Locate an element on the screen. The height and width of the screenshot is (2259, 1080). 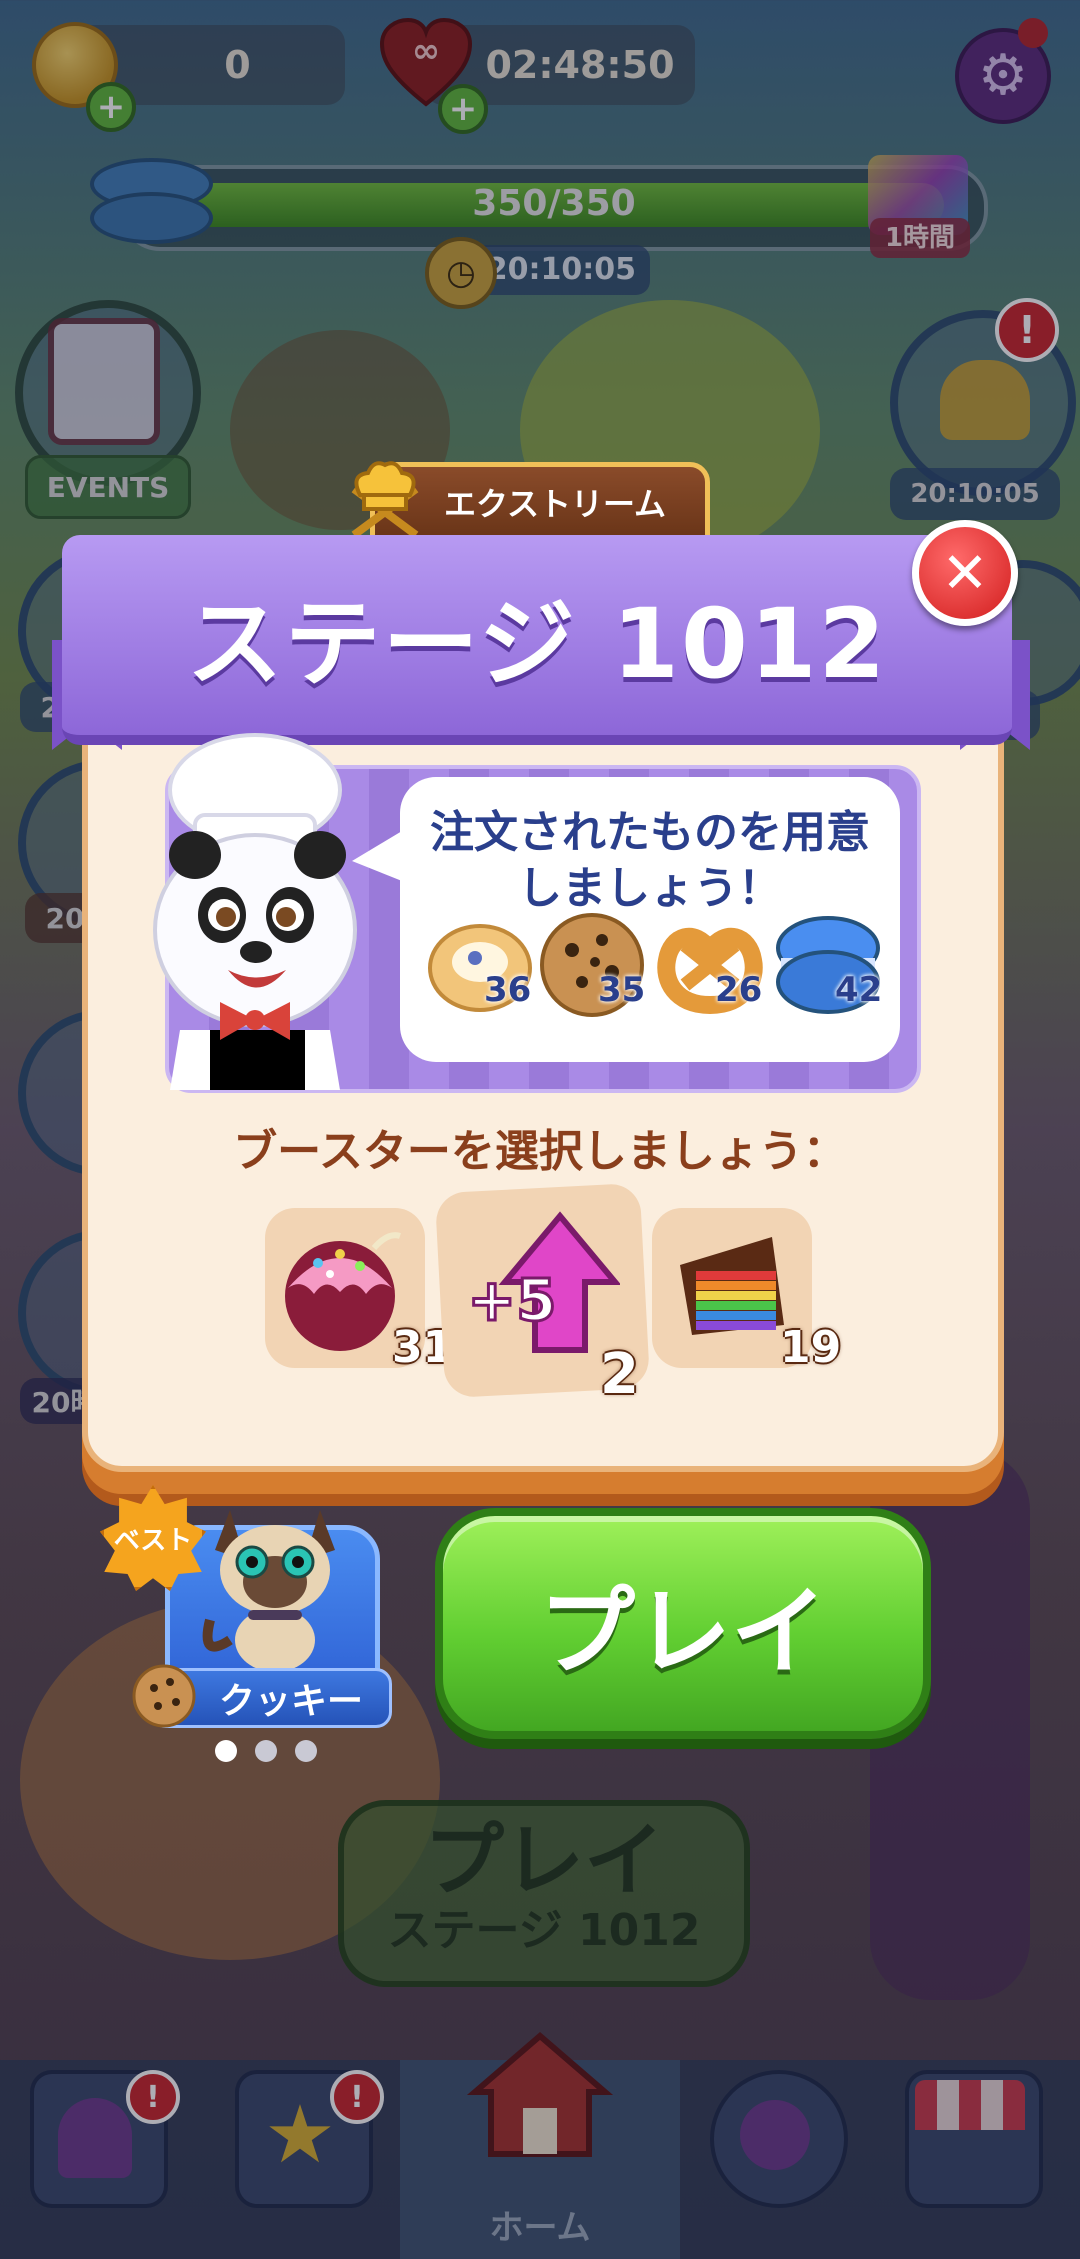
goal-cookie-count: 35 is located at coordinates (622, 990).